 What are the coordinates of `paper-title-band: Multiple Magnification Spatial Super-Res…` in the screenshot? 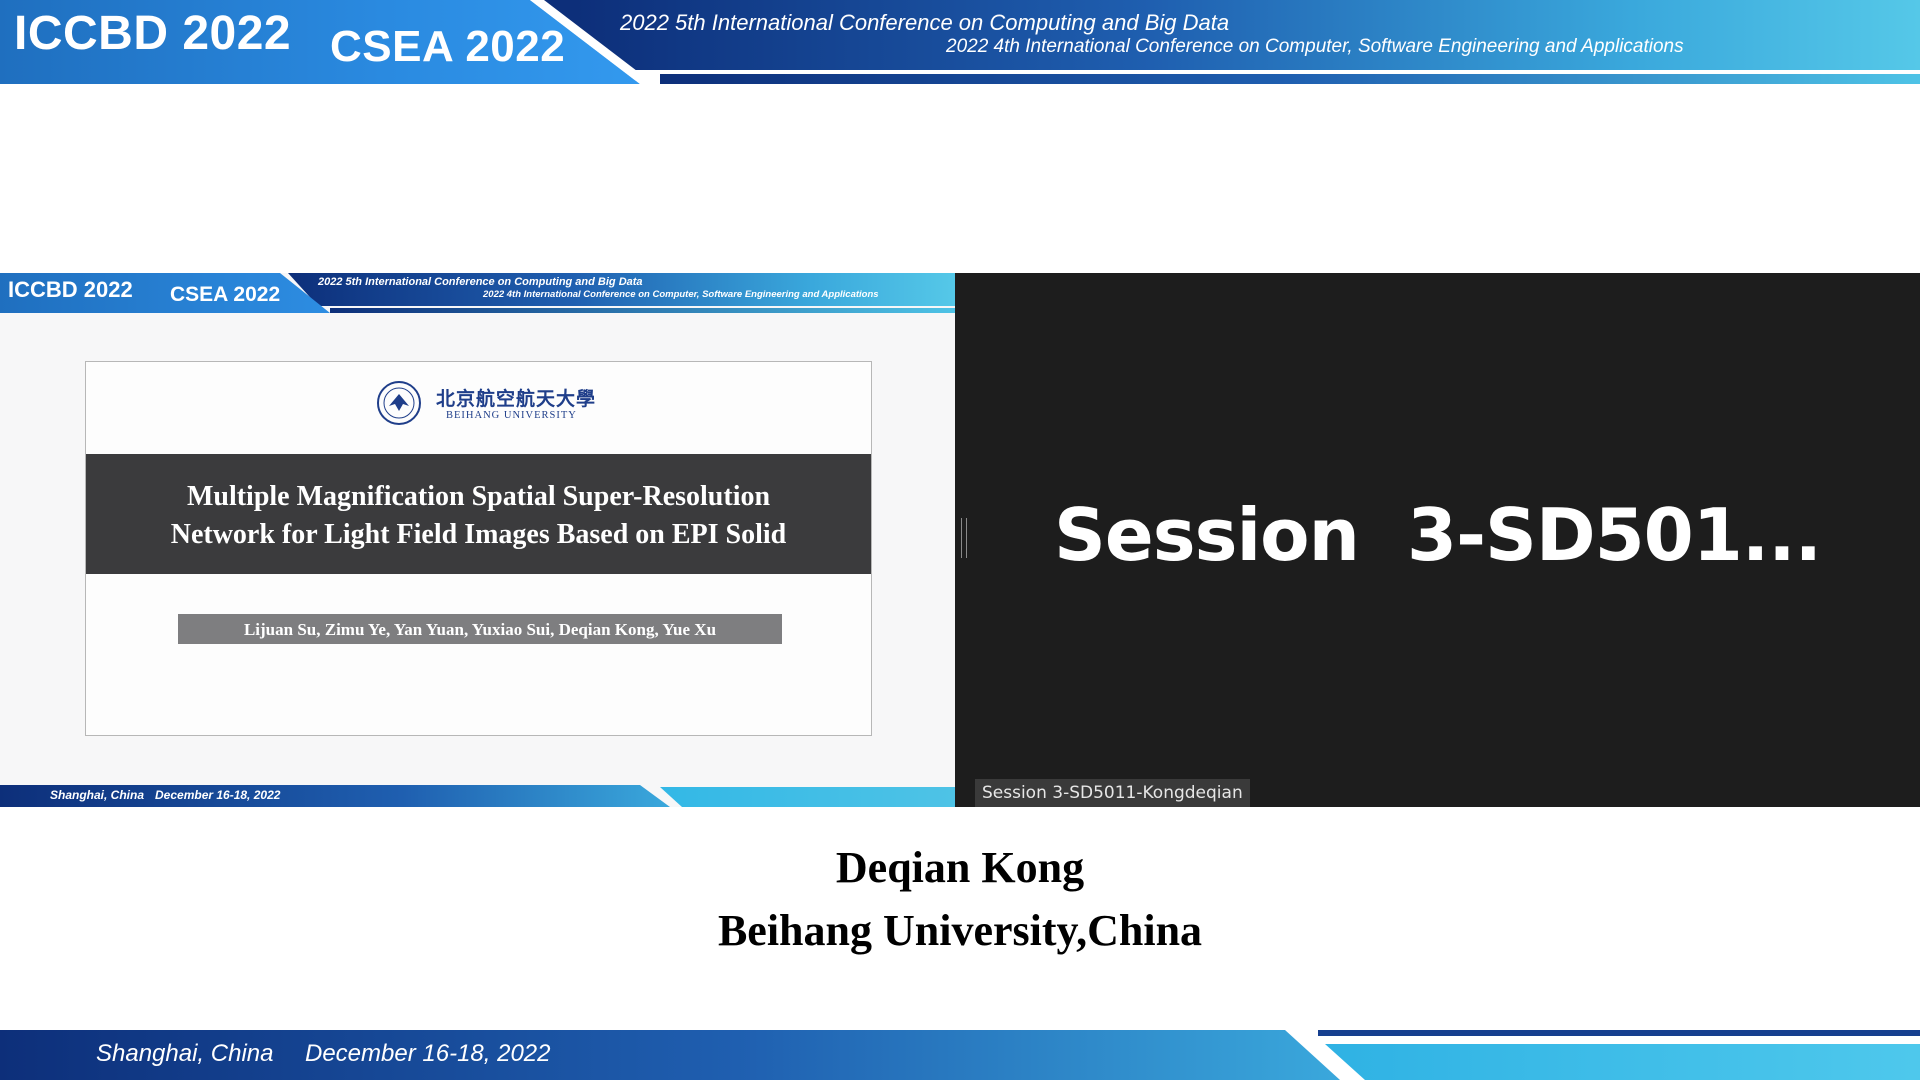 It's located at (478, 514).